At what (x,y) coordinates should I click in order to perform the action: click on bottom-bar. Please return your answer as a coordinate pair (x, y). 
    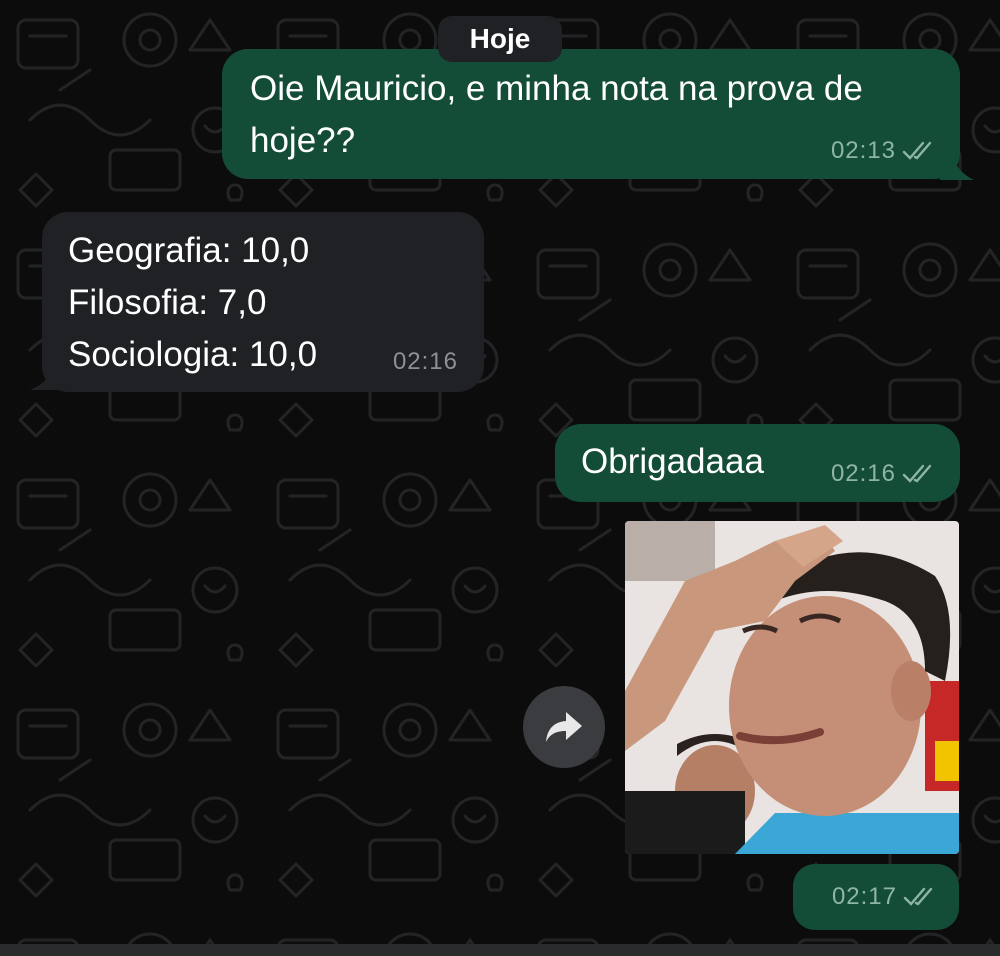
    Looking at the image, I should click on (500, 950).